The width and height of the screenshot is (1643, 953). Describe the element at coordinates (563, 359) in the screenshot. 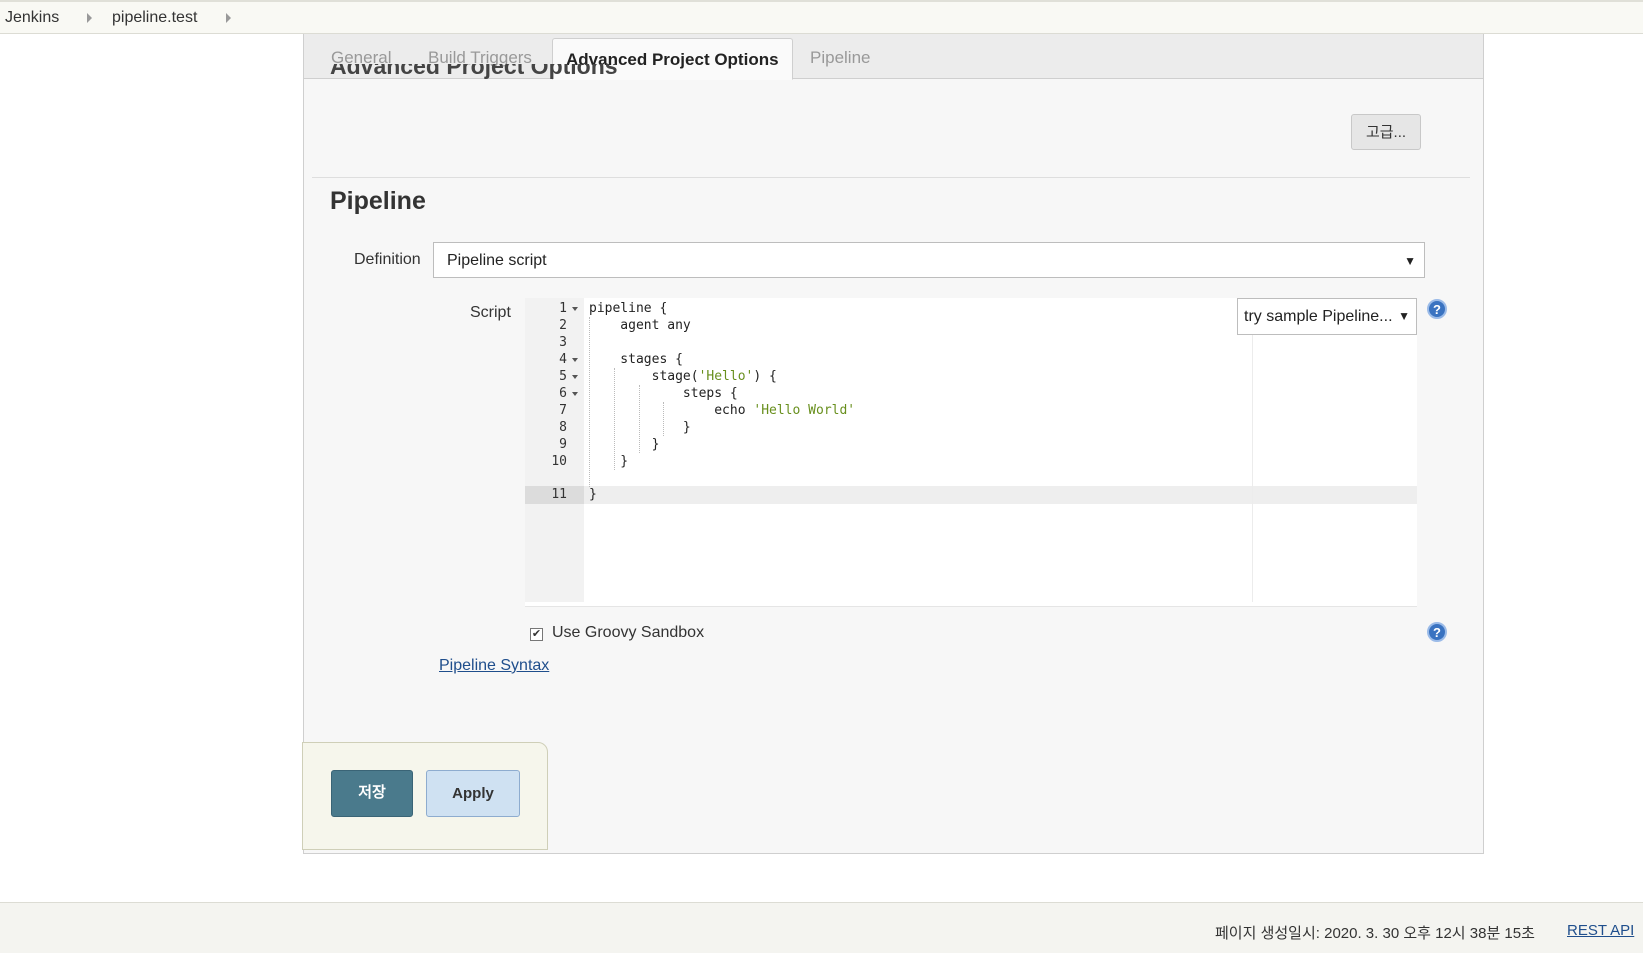

I see `line-number: 4` at that location.